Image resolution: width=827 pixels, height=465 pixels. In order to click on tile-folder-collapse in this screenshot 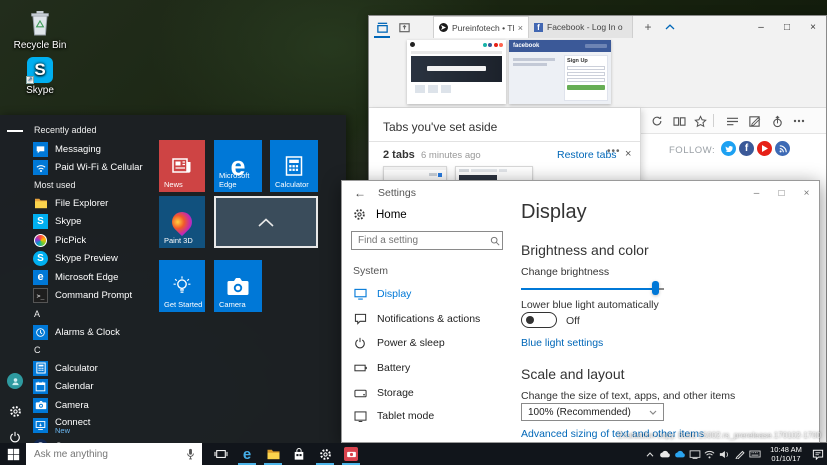, I will do `click(266, 222)`.